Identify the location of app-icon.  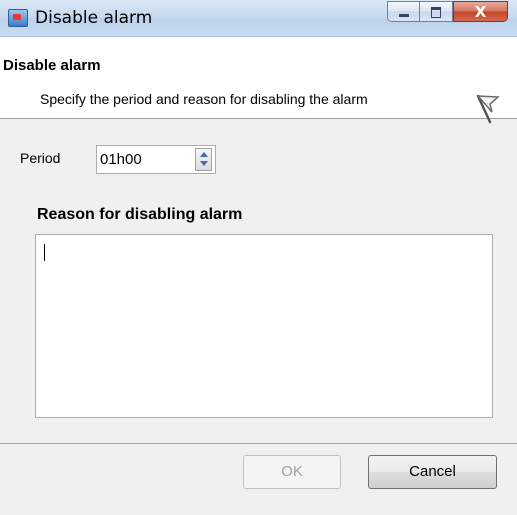
(18, 18).